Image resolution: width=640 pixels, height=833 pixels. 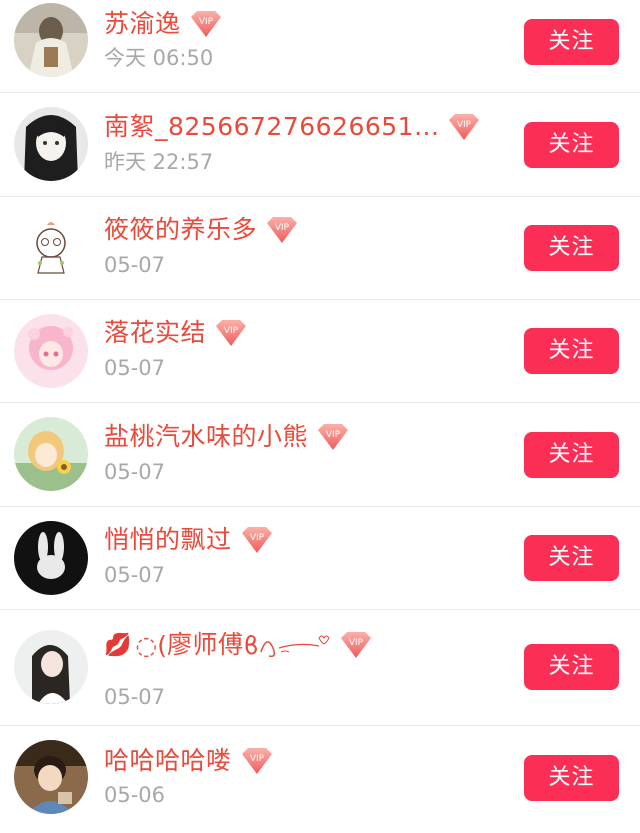 What do you see at coordinates (180, 230) in the screenshot?
I see `user-name: 筱筱的养乐多` at bounding box center [180, 230].